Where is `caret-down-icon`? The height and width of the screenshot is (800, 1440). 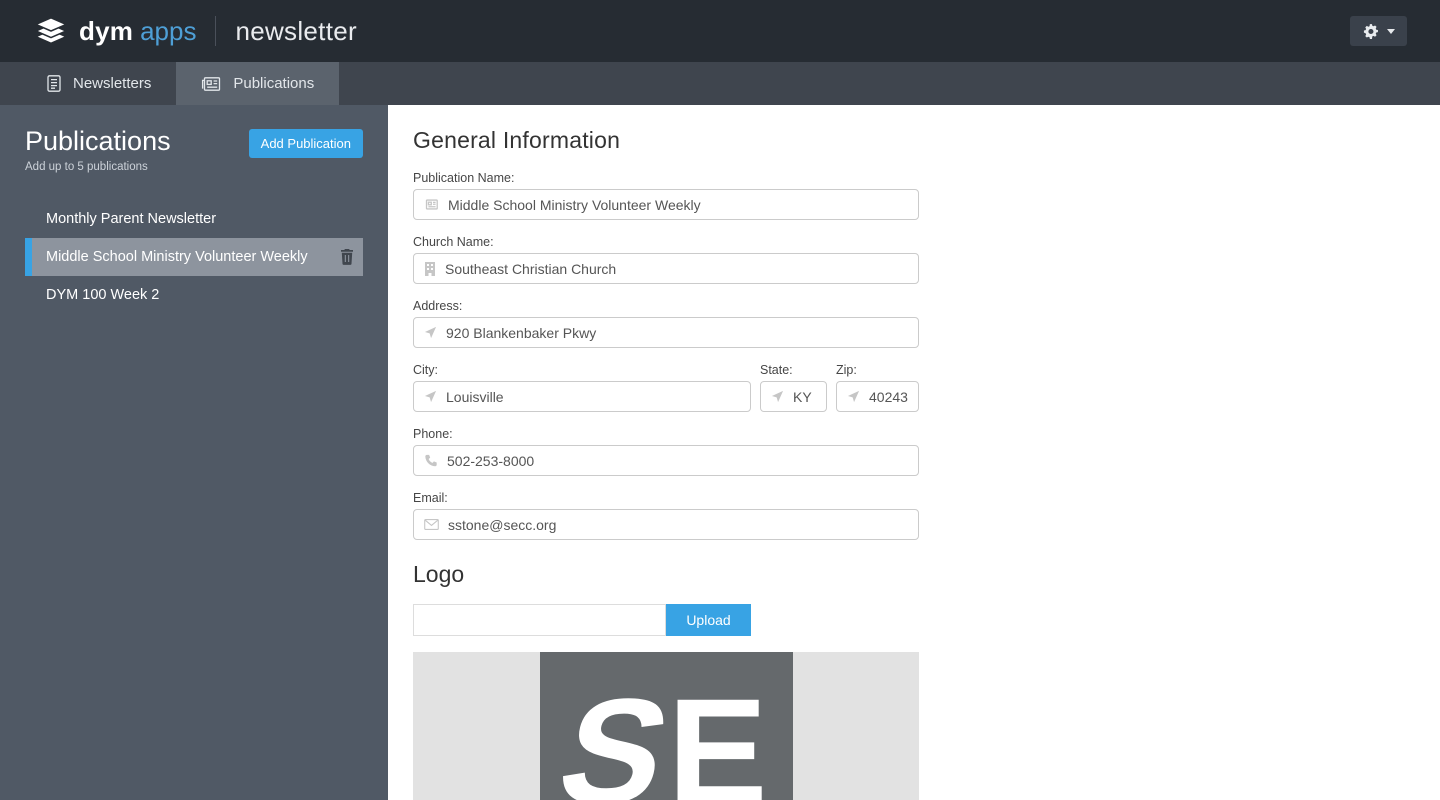
caret-down-icon is located at coordinates (1391, 31).